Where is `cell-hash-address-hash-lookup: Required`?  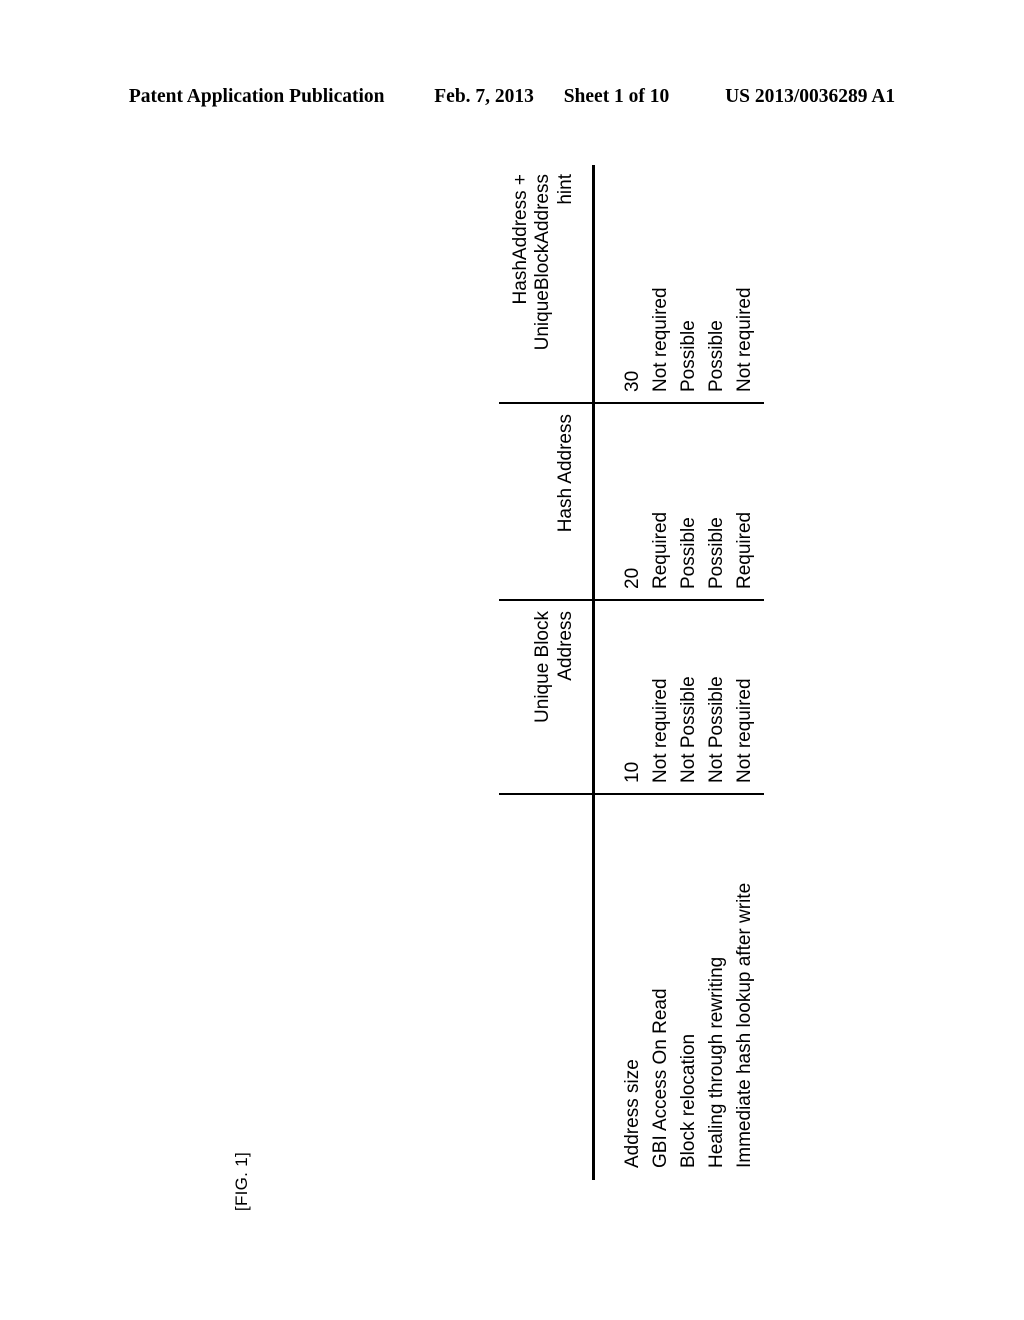 cell-hash-address-hash-lookup: Required is located at coordinates (744, 550).